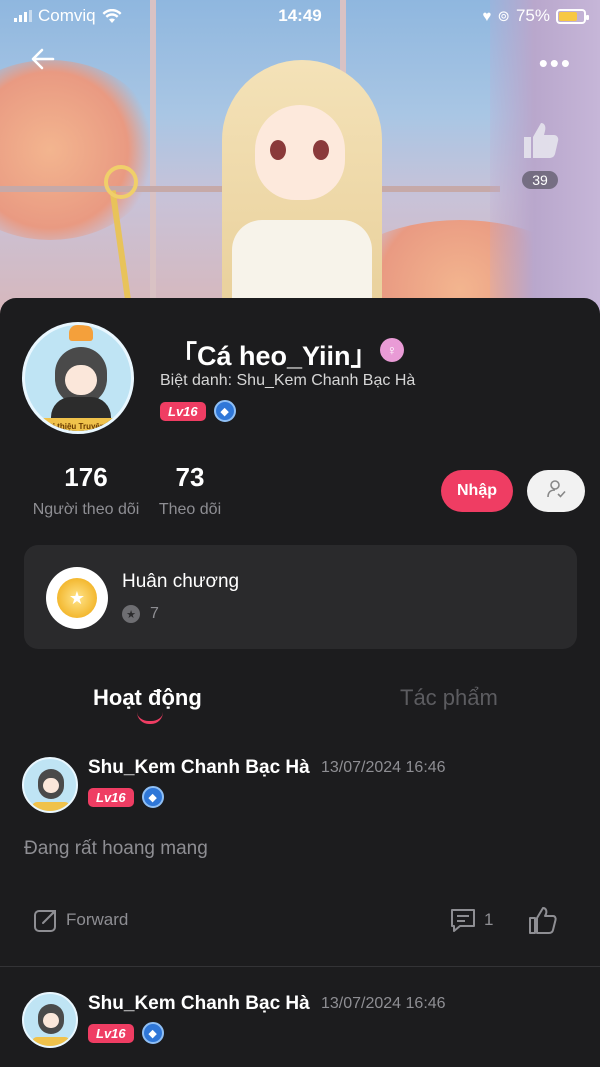  I want to click on person-check-icon, so click(556, 488).